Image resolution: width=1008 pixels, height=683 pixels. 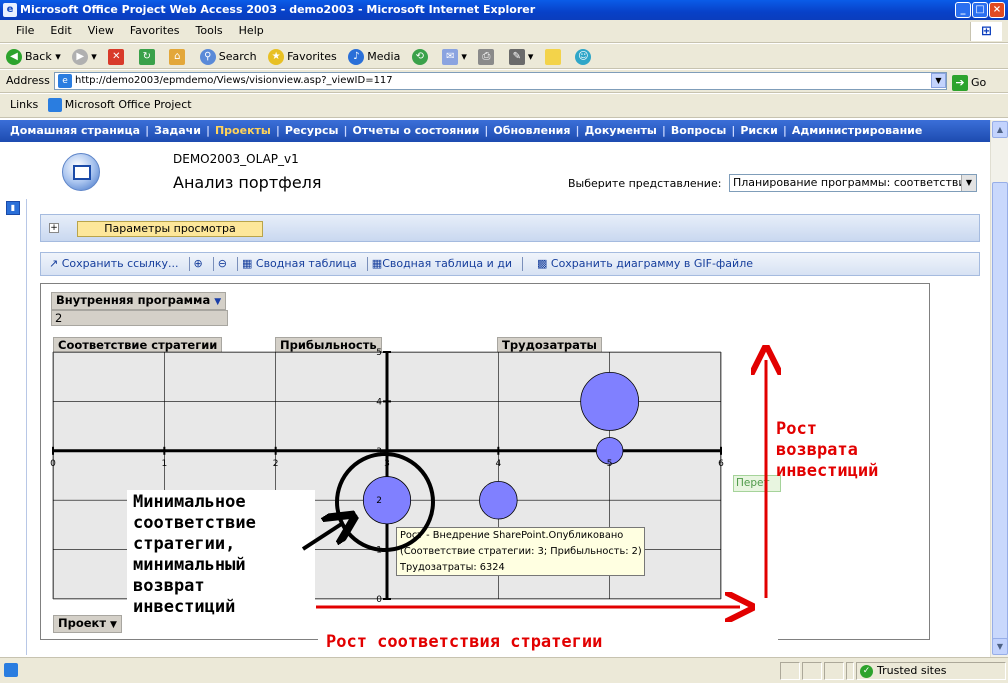 What do you see at coordinates (504, 670) in the screenshot?
I see `status-bar: ✓ Trusted sites` at bounding box center [504, 670].